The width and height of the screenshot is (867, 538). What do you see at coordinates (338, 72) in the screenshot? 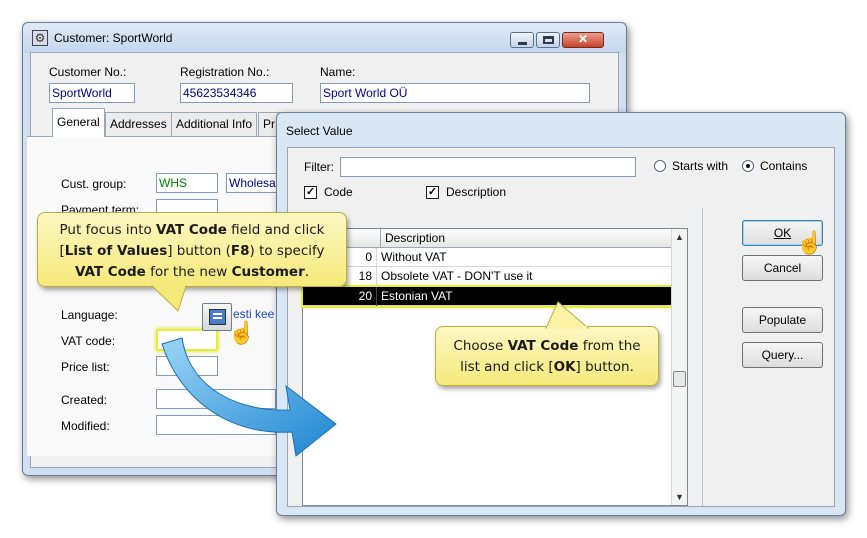
I see `name-label: Name:` at bounding box center [338, 72].